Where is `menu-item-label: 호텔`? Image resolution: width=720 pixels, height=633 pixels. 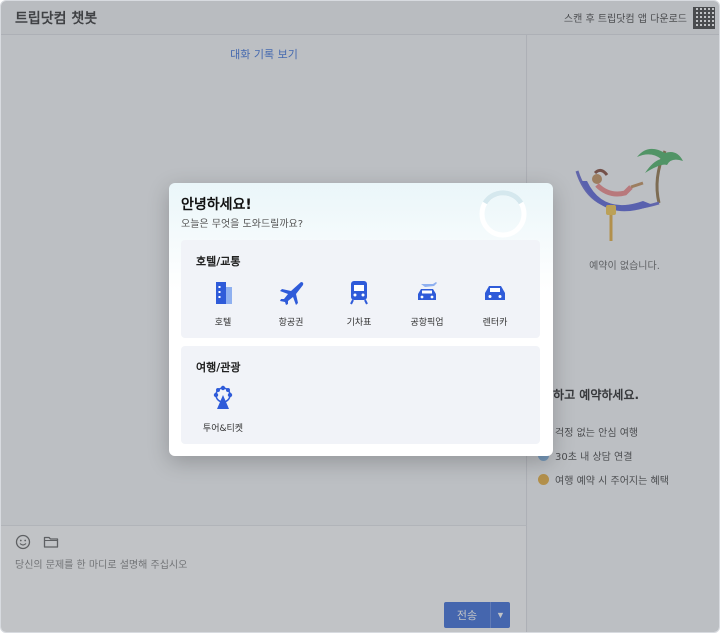
menu-item-label: 호텔 is located at coordinates (223, 323).